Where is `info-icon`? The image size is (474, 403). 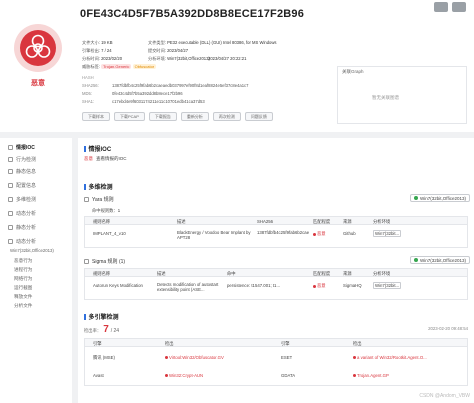
info-icon is located at coordinates (10, 171).